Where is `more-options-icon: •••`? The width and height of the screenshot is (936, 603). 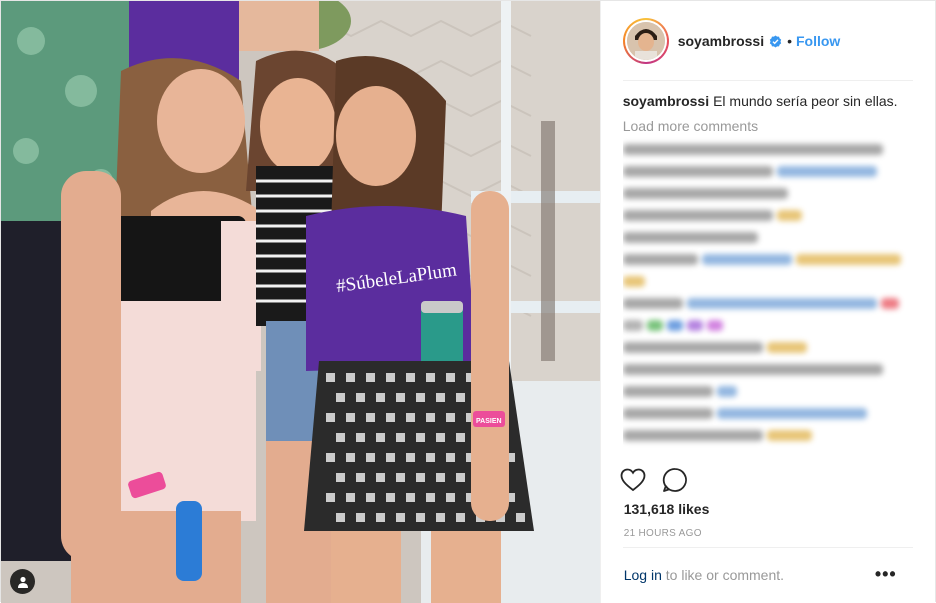
more-options-icon: ••• is located at coordinates (886, 574).